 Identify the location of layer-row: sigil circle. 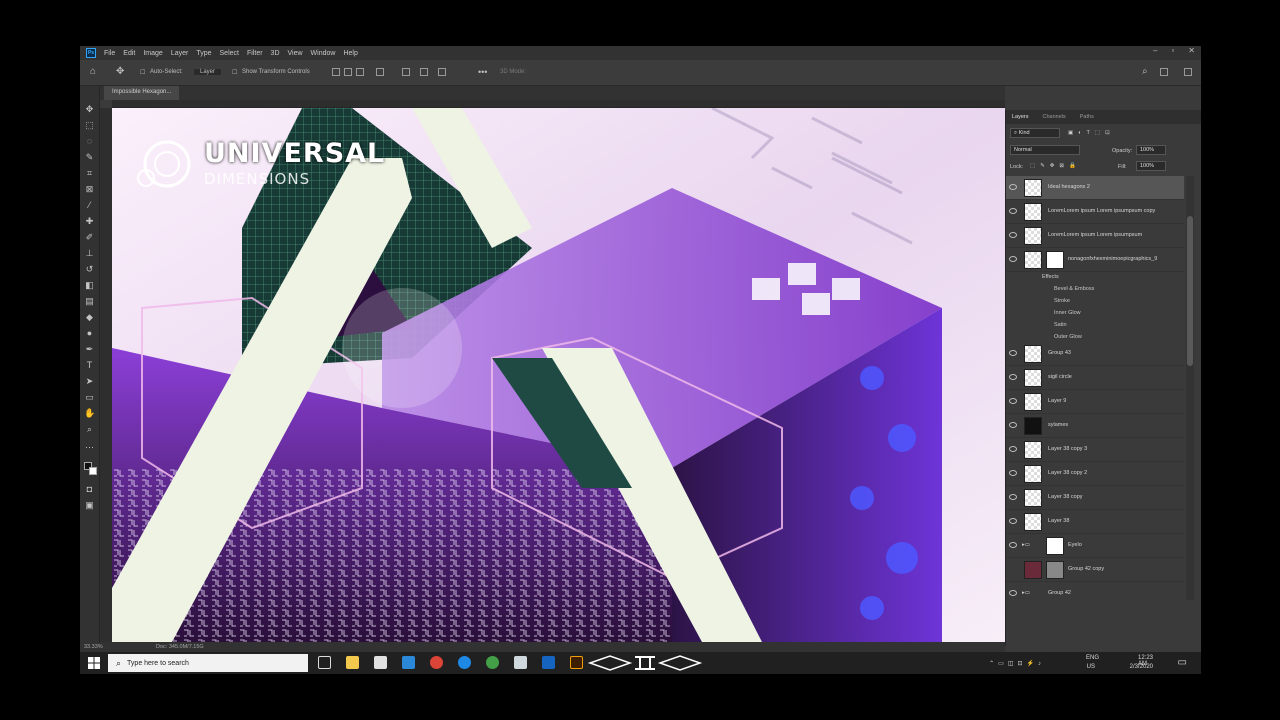
(1095, 378).